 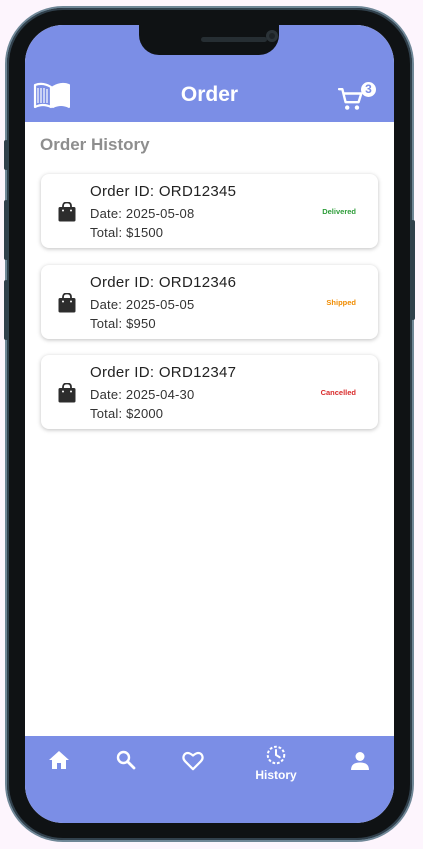 I want to click on order-id: Order ID: ORD12345, so click(x=163, y=191).